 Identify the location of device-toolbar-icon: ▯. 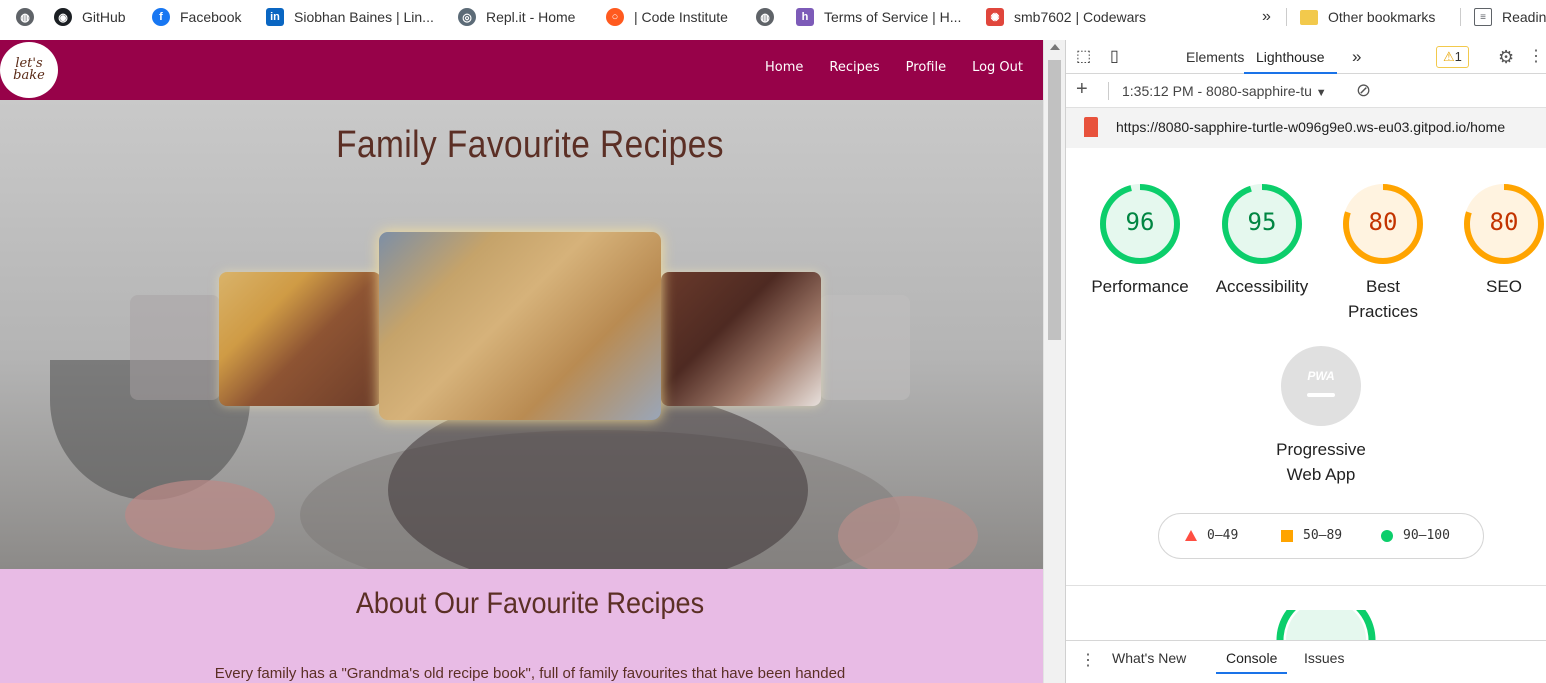
(1114, 57).